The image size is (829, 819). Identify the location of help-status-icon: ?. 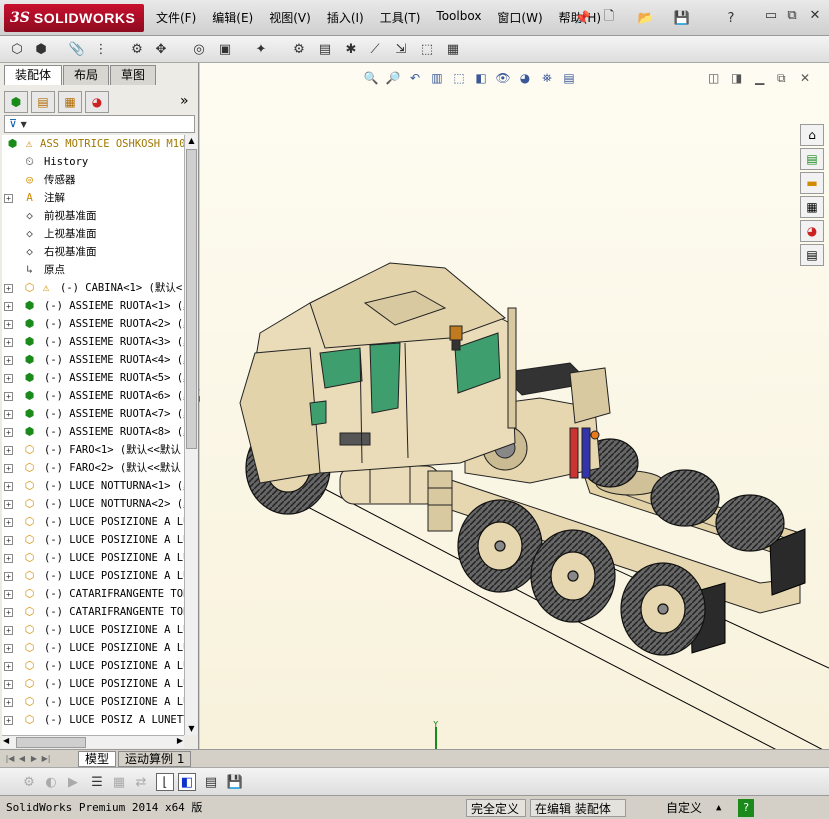
(746, 808).